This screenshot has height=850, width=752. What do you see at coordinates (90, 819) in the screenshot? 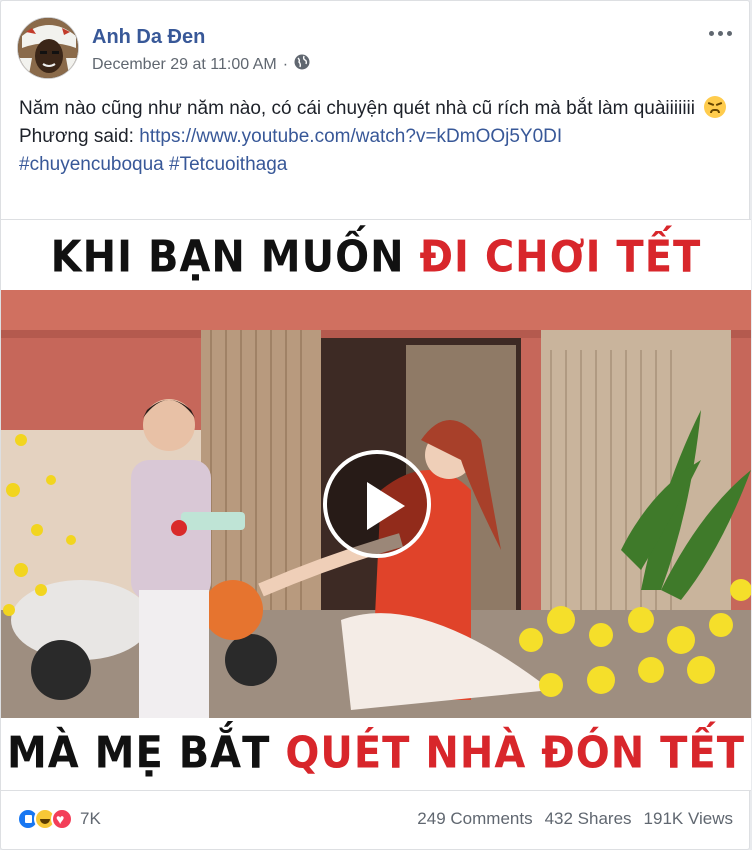
I see `reaction-count: 7K` at bounding box center [90, 819].